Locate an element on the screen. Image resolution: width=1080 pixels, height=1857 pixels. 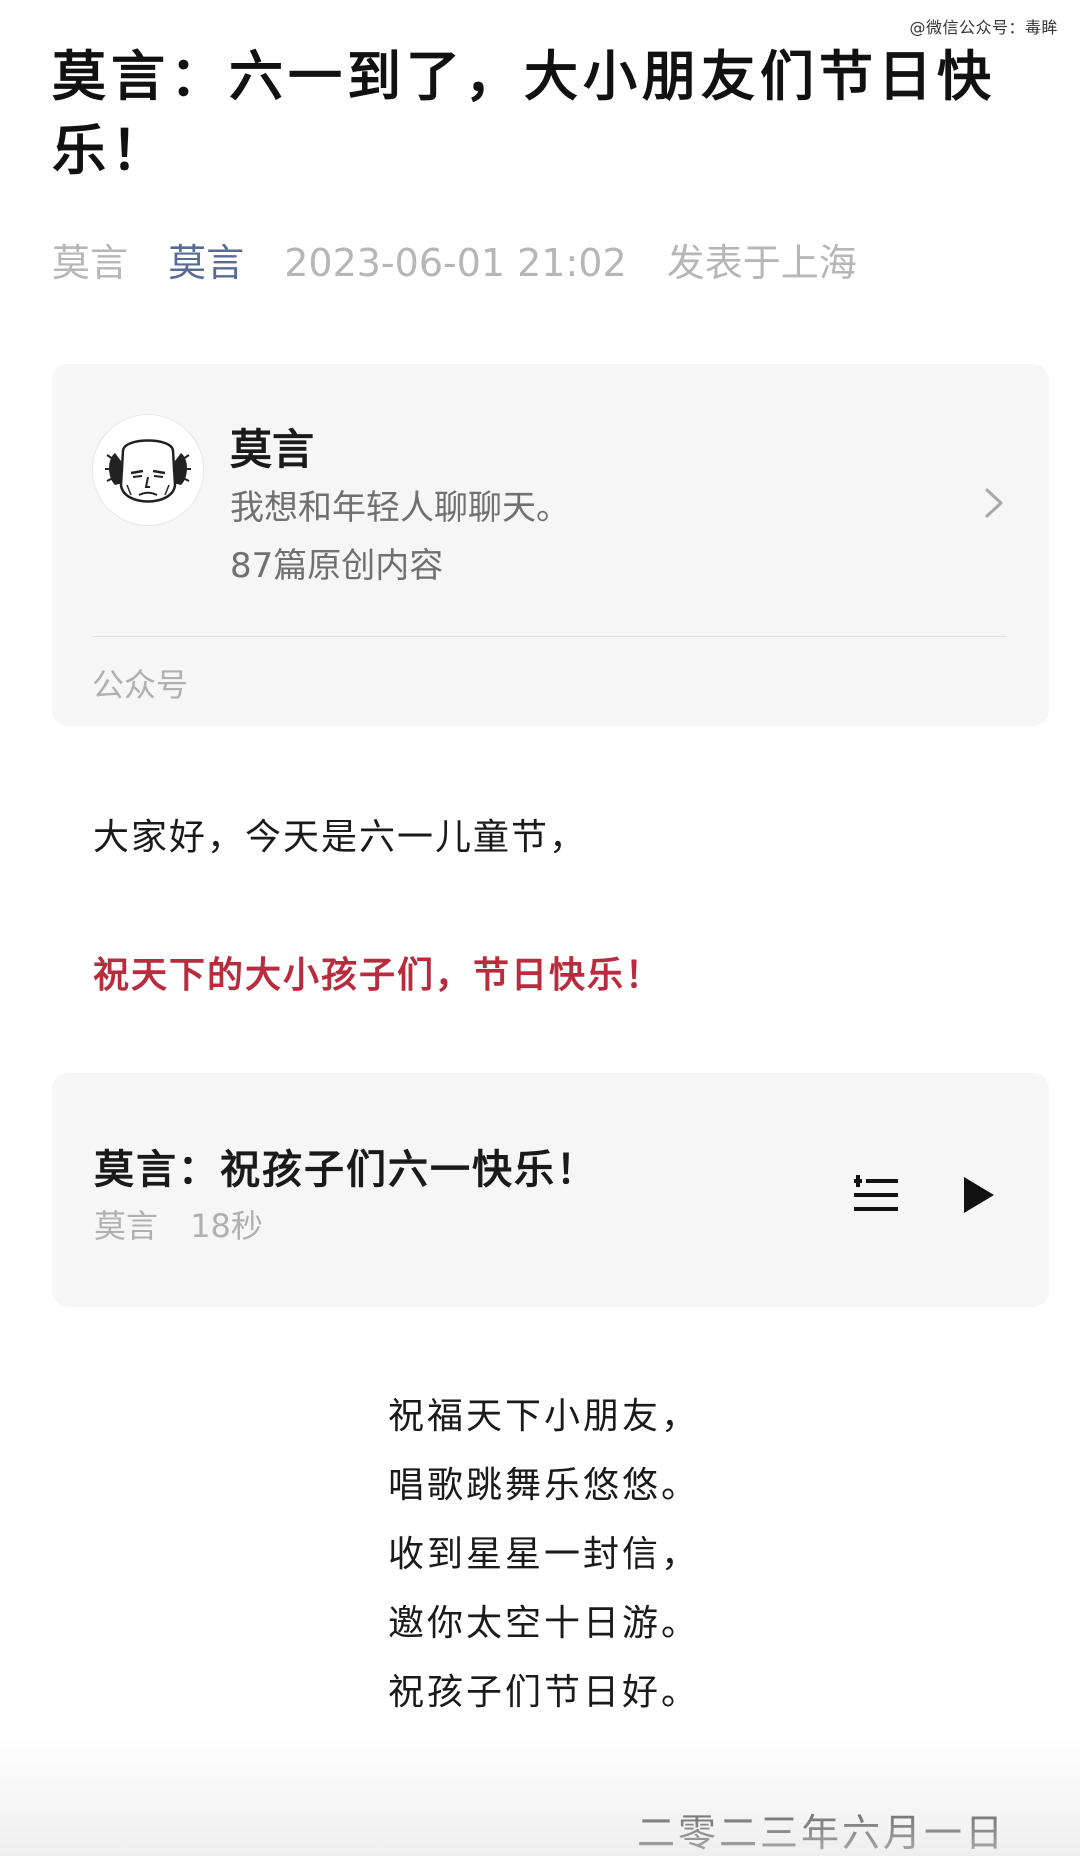
profile-divider is located at coordinates (549, 636).